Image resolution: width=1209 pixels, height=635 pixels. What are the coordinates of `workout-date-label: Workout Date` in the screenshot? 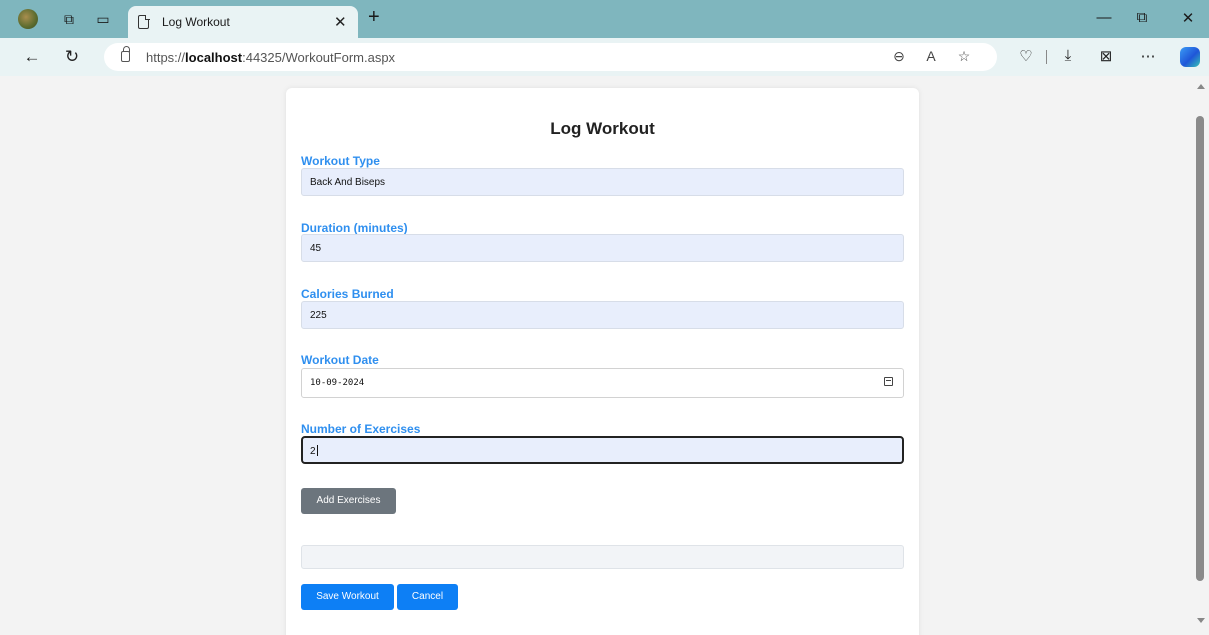 It's located at (340, 360).